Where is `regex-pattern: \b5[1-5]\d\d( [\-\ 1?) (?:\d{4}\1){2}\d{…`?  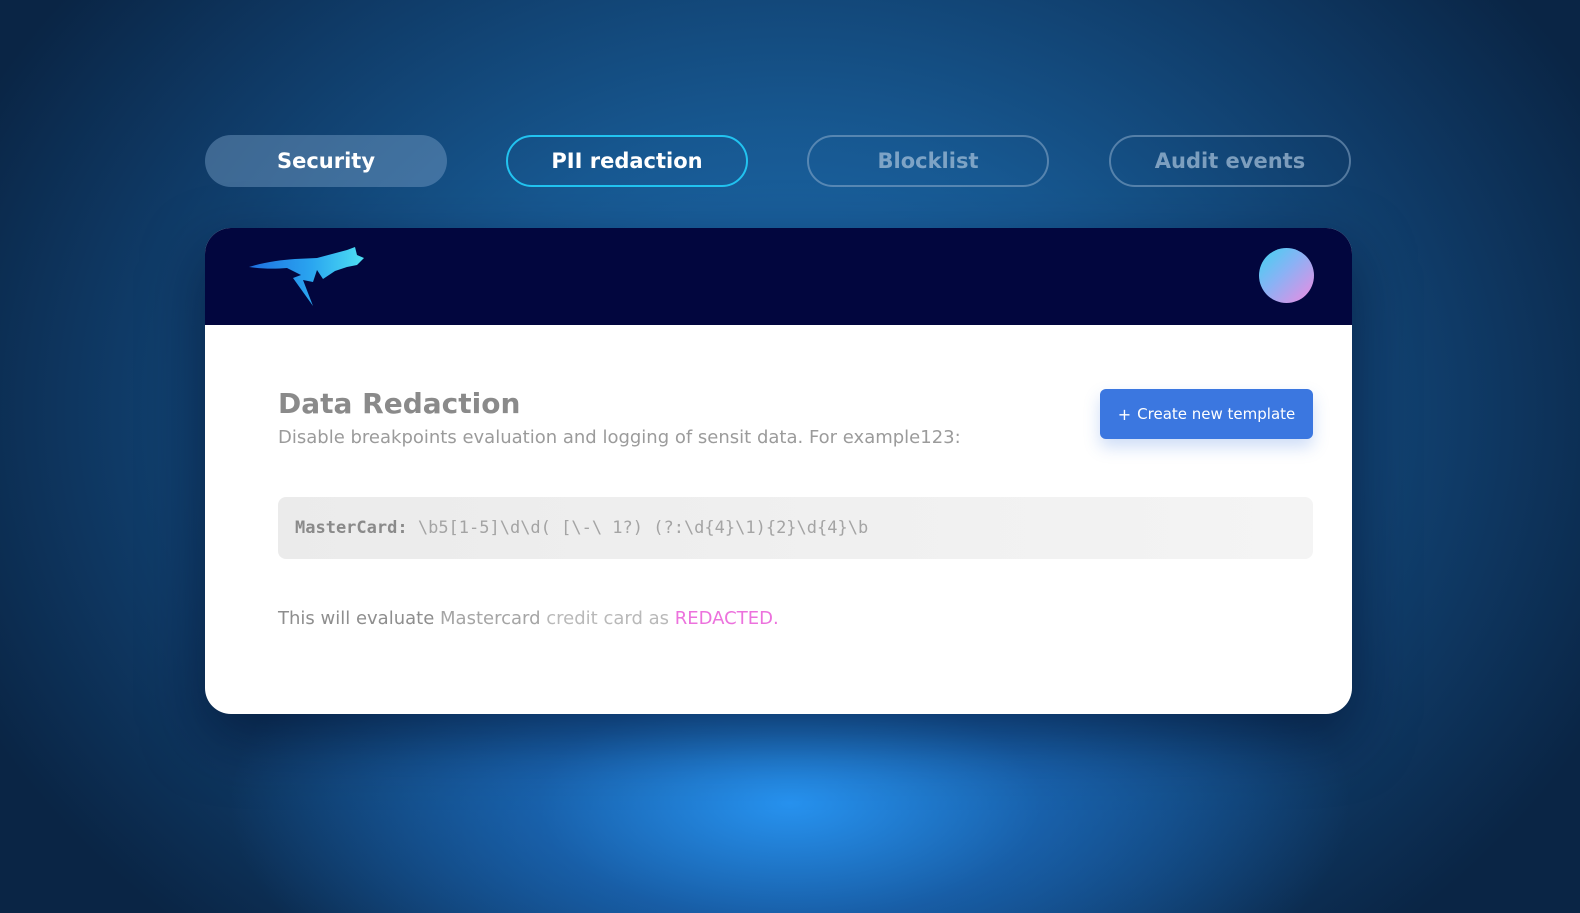 regex-pattern: \b5[1-5]\d\d( [\-\ 1?) (?:\d{4}\1){2}\d{… is located at coordinates (643, 528).